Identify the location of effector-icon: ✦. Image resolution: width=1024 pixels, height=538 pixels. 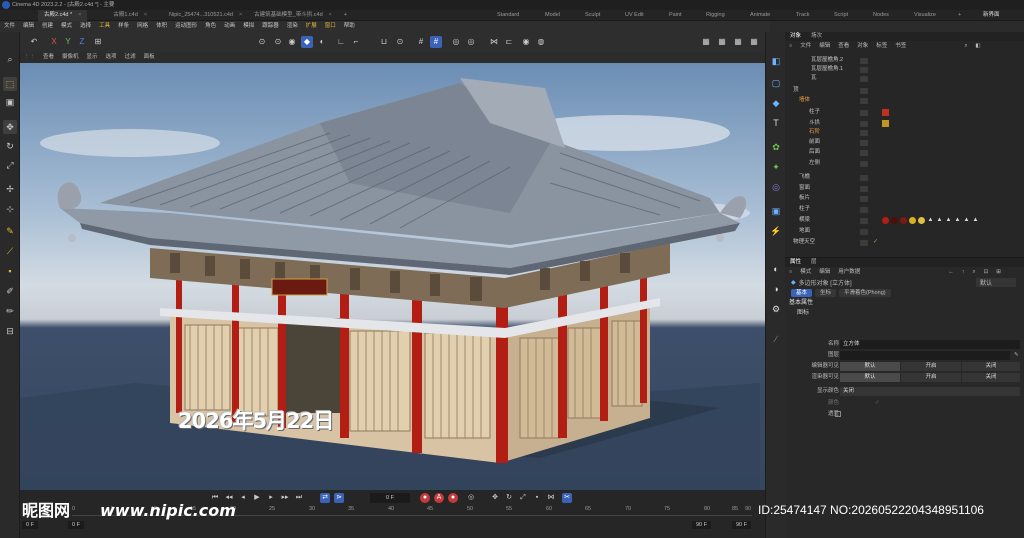
(776, 167).